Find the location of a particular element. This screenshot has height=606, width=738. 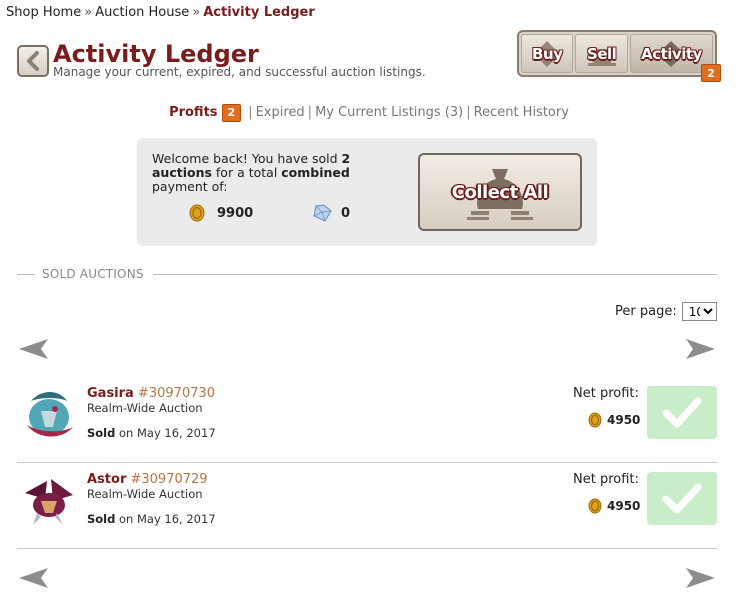

back-button is located at coordinates (33, 61).